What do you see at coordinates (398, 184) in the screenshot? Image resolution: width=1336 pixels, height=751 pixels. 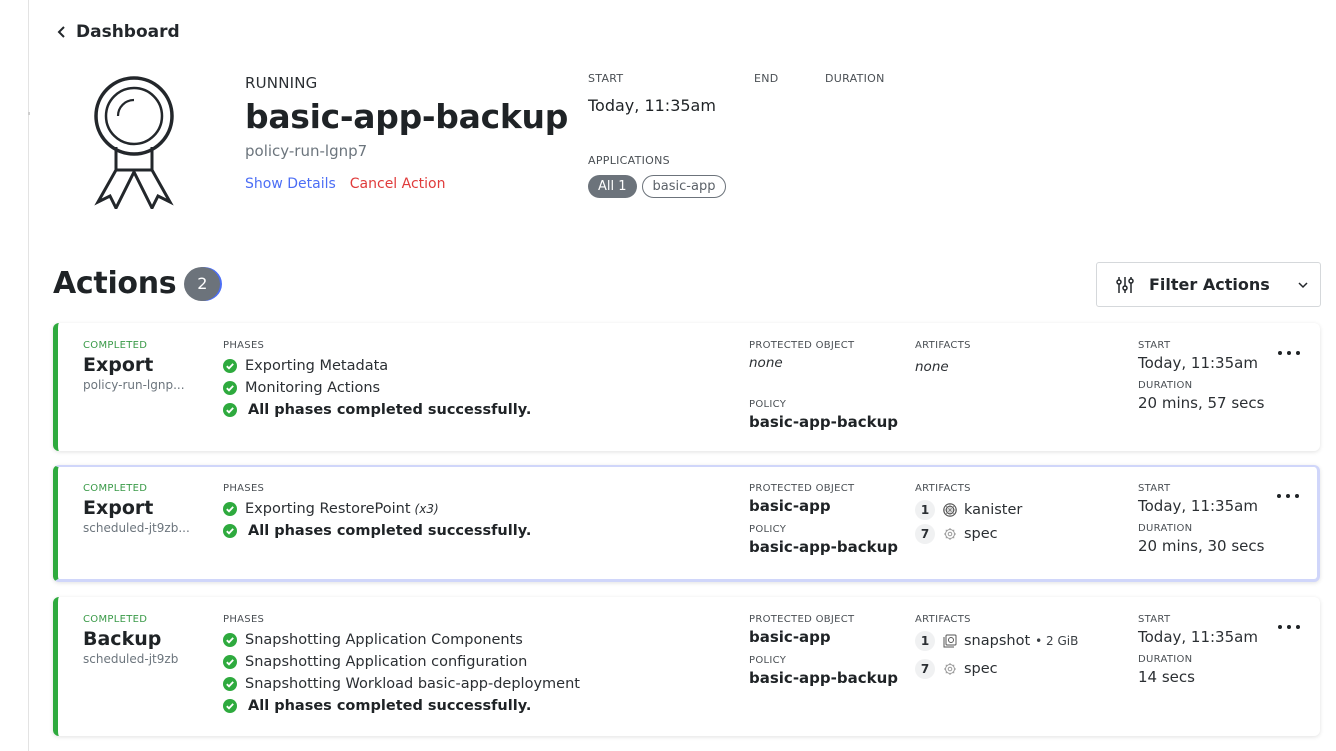 I see `cancel-action-link: Cancel Action` at bounding box center [398, 184].